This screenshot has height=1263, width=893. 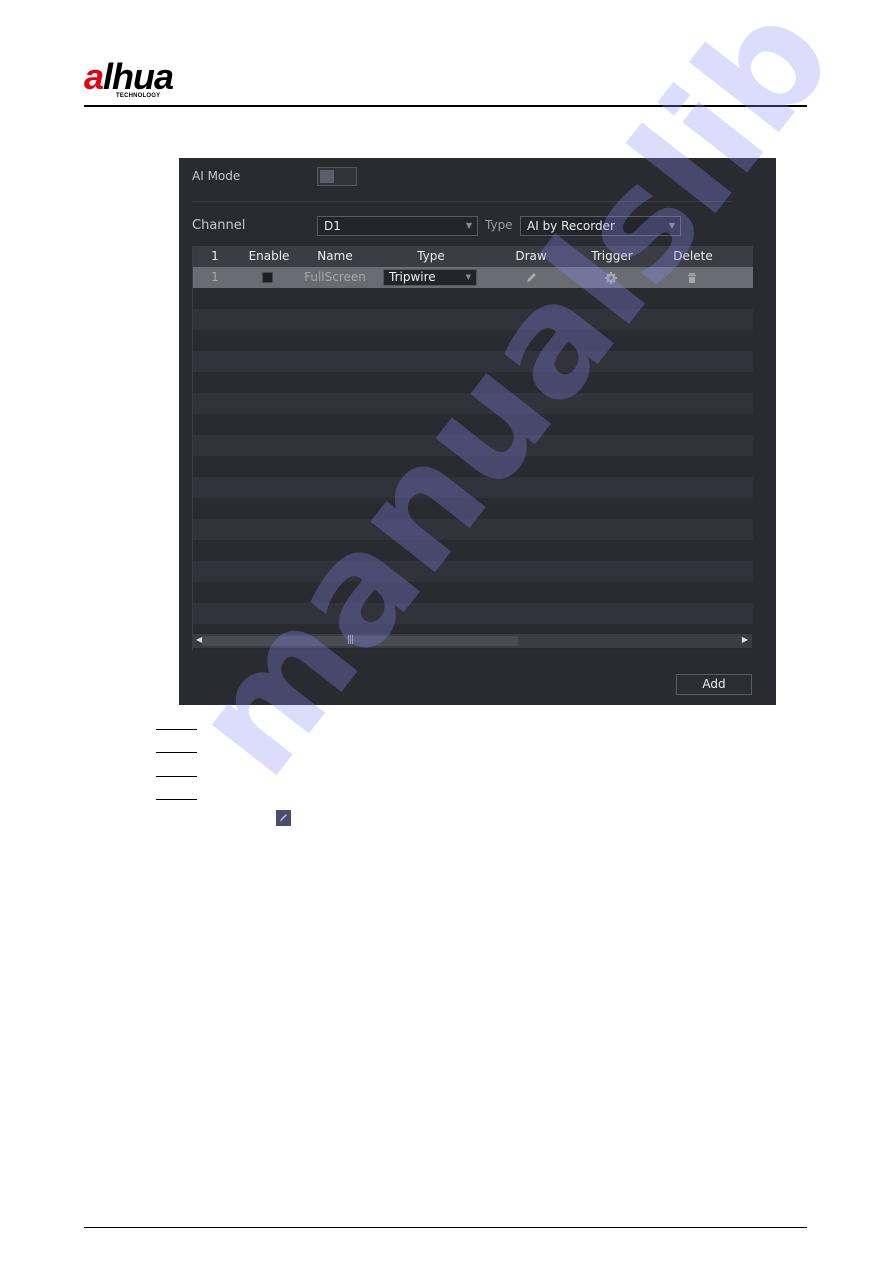 I want to click on trash-icon, so click(x=692, y=278).